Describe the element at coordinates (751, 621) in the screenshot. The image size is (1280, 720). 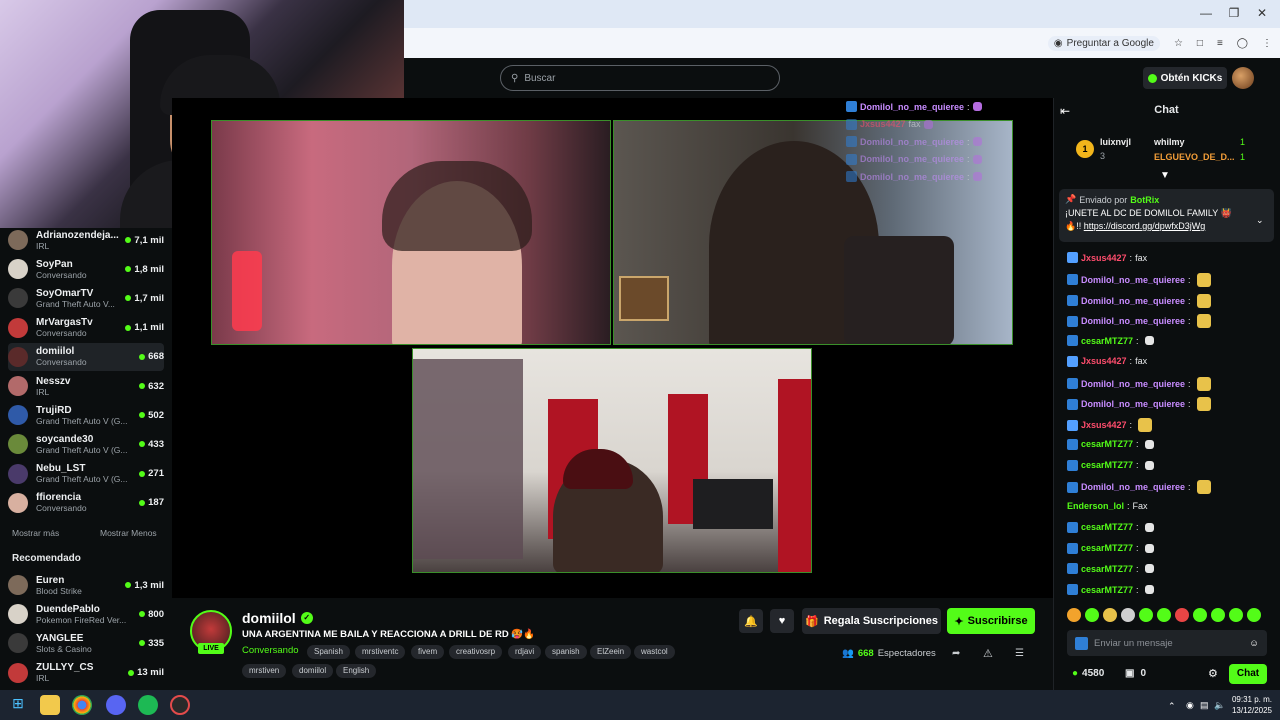
I see `notifications-bell-button: 🔔` at that location.